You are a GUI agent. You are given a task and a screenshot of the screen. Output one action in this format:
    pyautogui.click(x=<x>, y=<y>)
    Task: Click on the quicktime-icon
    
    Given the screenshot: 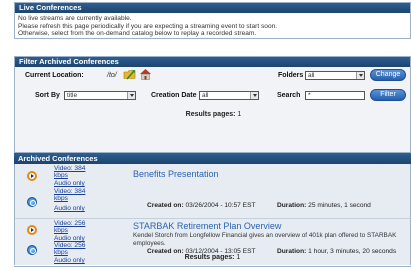 What is the action you would take?
    pyautogui.click(x=32, y=202)
    